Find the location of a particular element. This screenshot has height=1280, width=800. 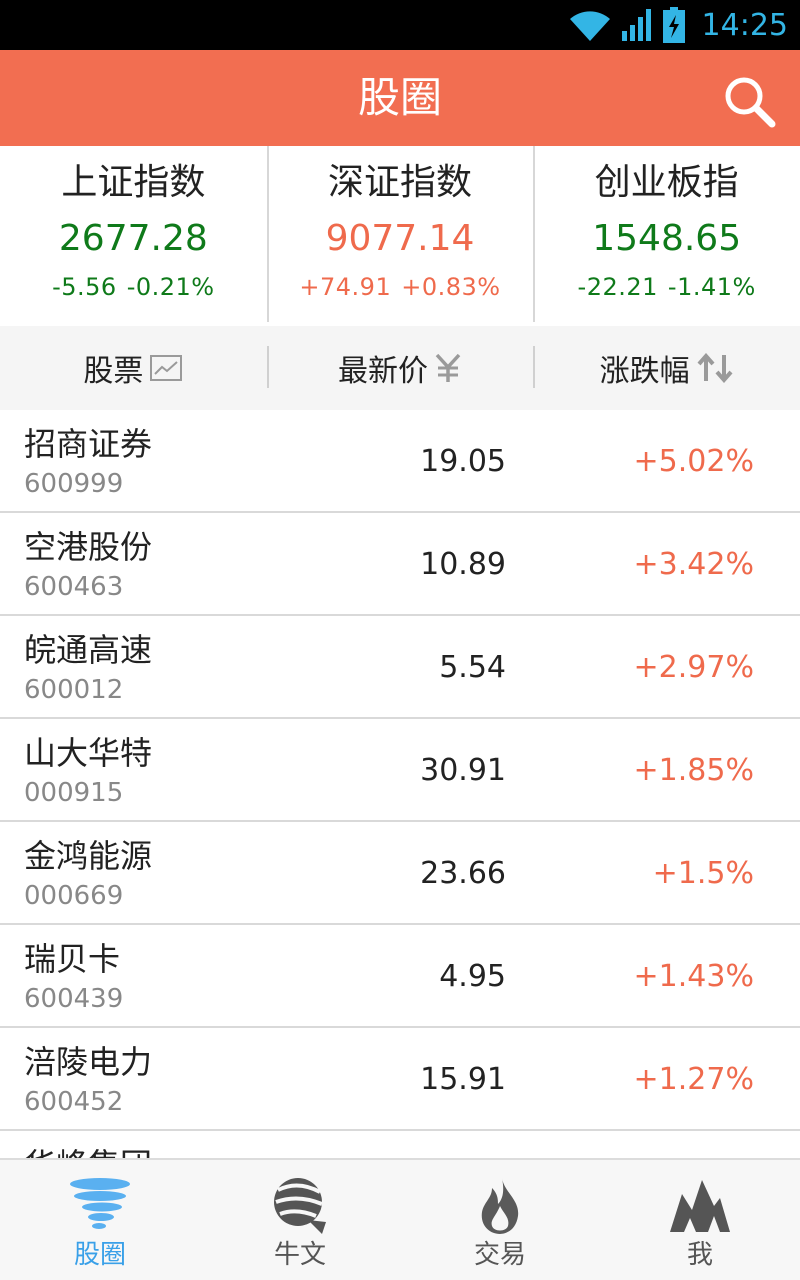

stock-price: 4.95 is located at coordinates (472, 976).